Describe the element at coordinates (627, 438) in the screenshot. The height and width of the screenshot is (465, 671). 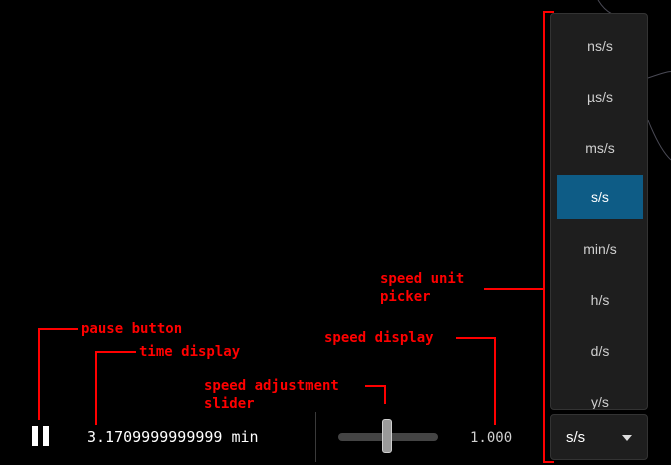
I see `caret-down-icon` at that location.